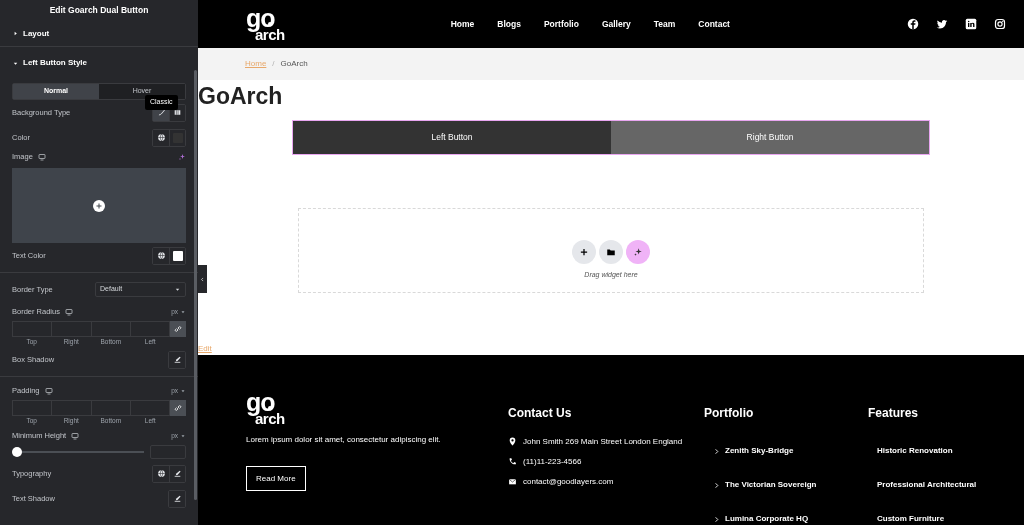  What do you see at coordinates (568, 481) in the screenshot?
I see `contact-text: contact@goodlayers.com` at bounding box center [568, 481].